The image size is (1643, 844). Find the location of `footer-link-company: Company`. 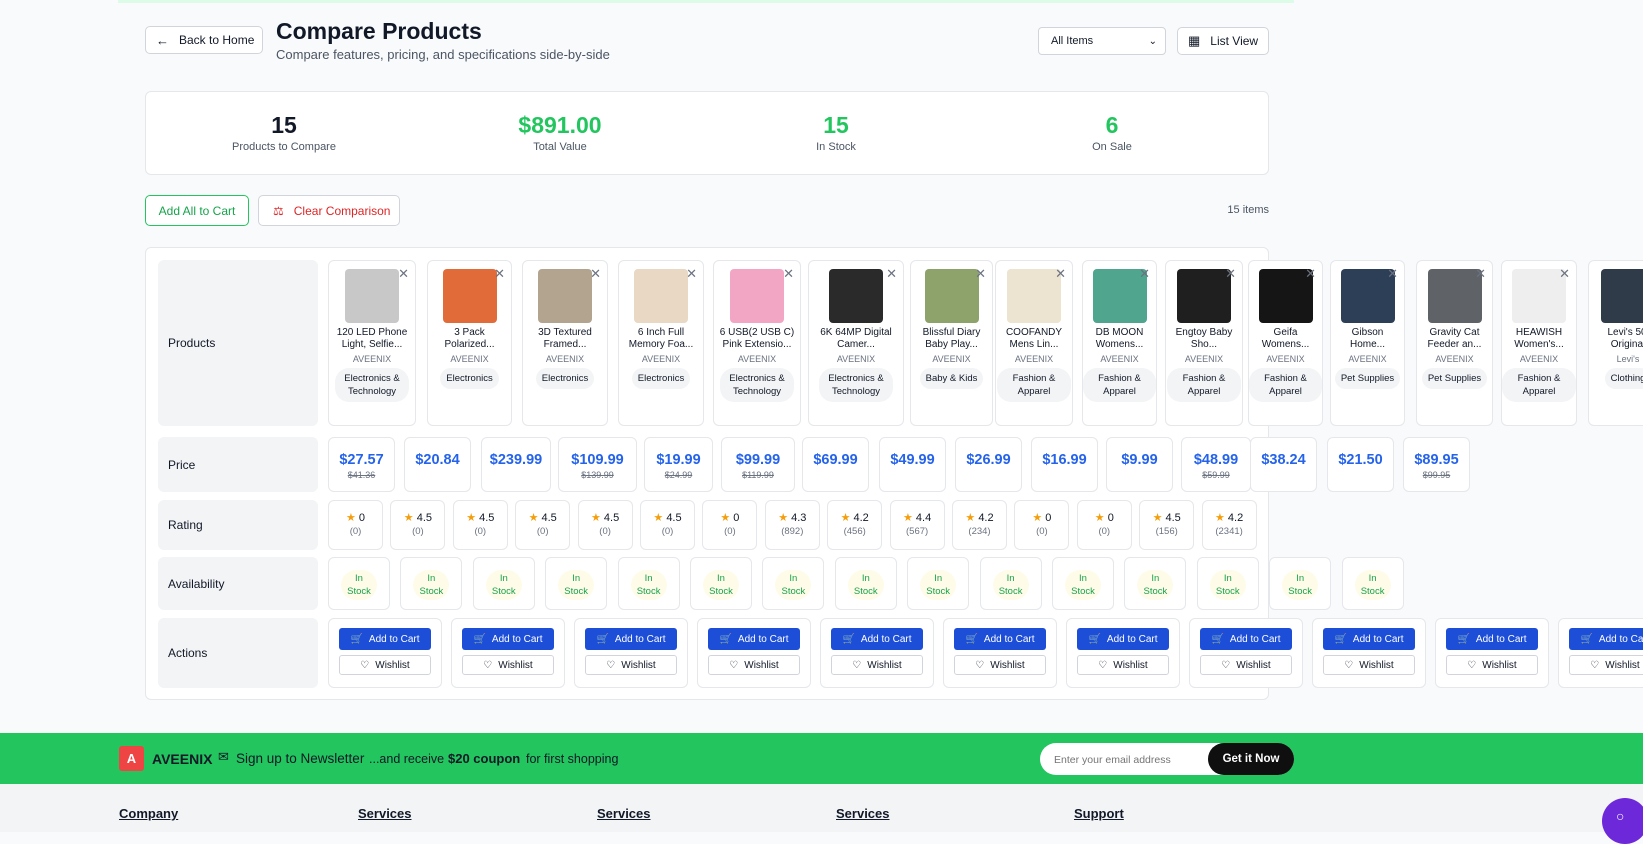

footer-link-company: Company is located at coordinates (148, 813).